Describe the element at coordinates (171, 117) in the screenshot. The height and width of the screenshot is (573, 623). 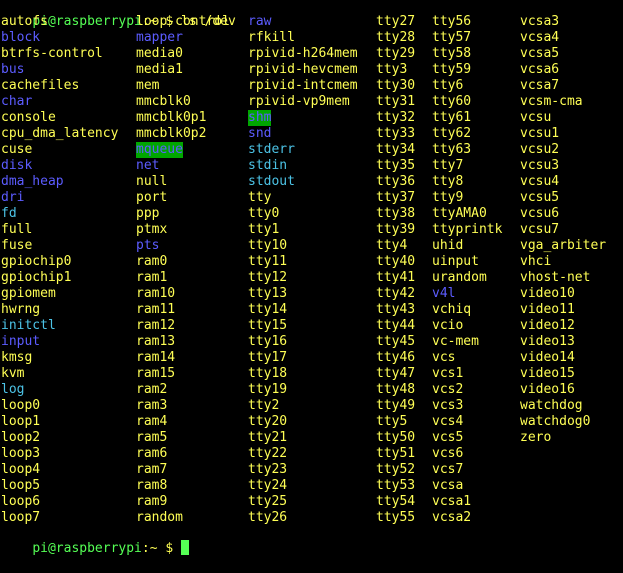
I see `dev-entry-mmcblk0p1: mmcblk0p1` at that location.